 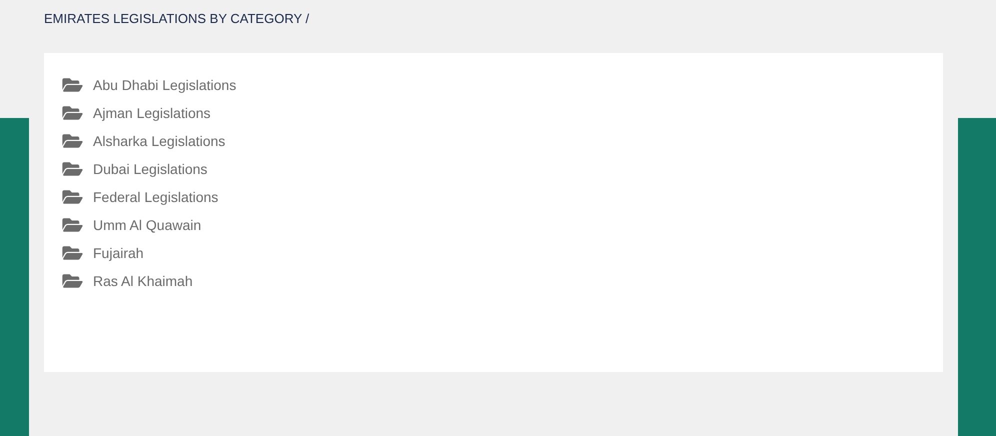 I want to click on category-link: Ras Al Khaimah, so click(x=143, y=281).